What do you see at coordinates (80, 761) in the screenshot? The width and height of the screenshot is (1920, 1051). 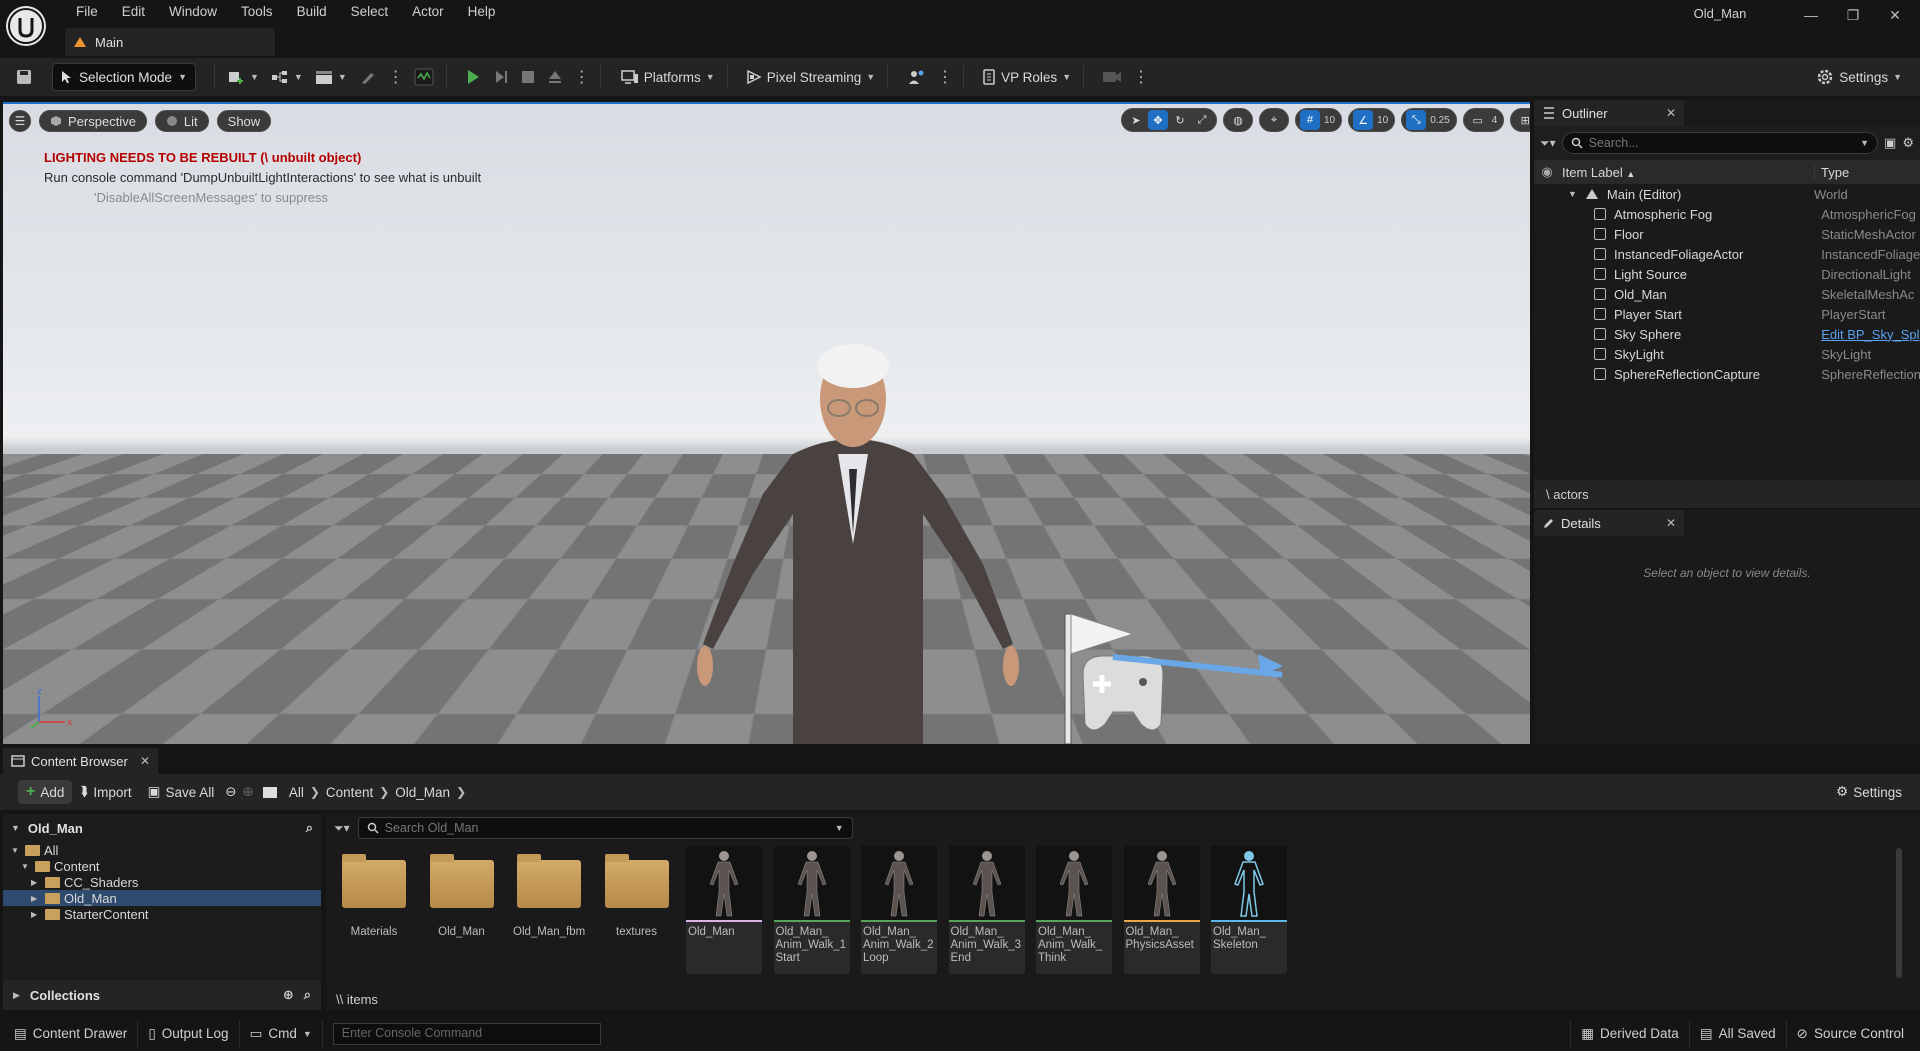 I see `tab-content-browser: Content Browser ✕` at bounding box center [80, 761].